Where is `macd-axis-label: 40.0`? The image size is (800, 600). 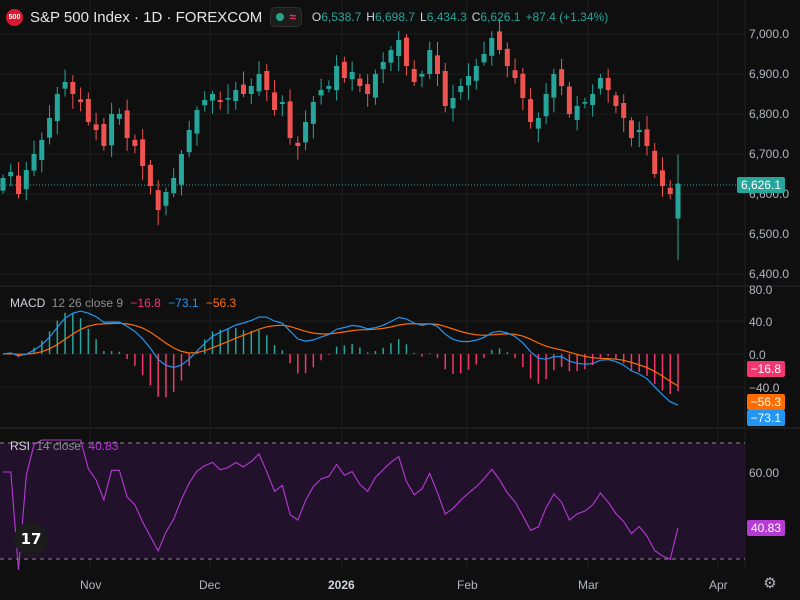 macd-axis-label: 40.0 is located at coordinates (761, 322).